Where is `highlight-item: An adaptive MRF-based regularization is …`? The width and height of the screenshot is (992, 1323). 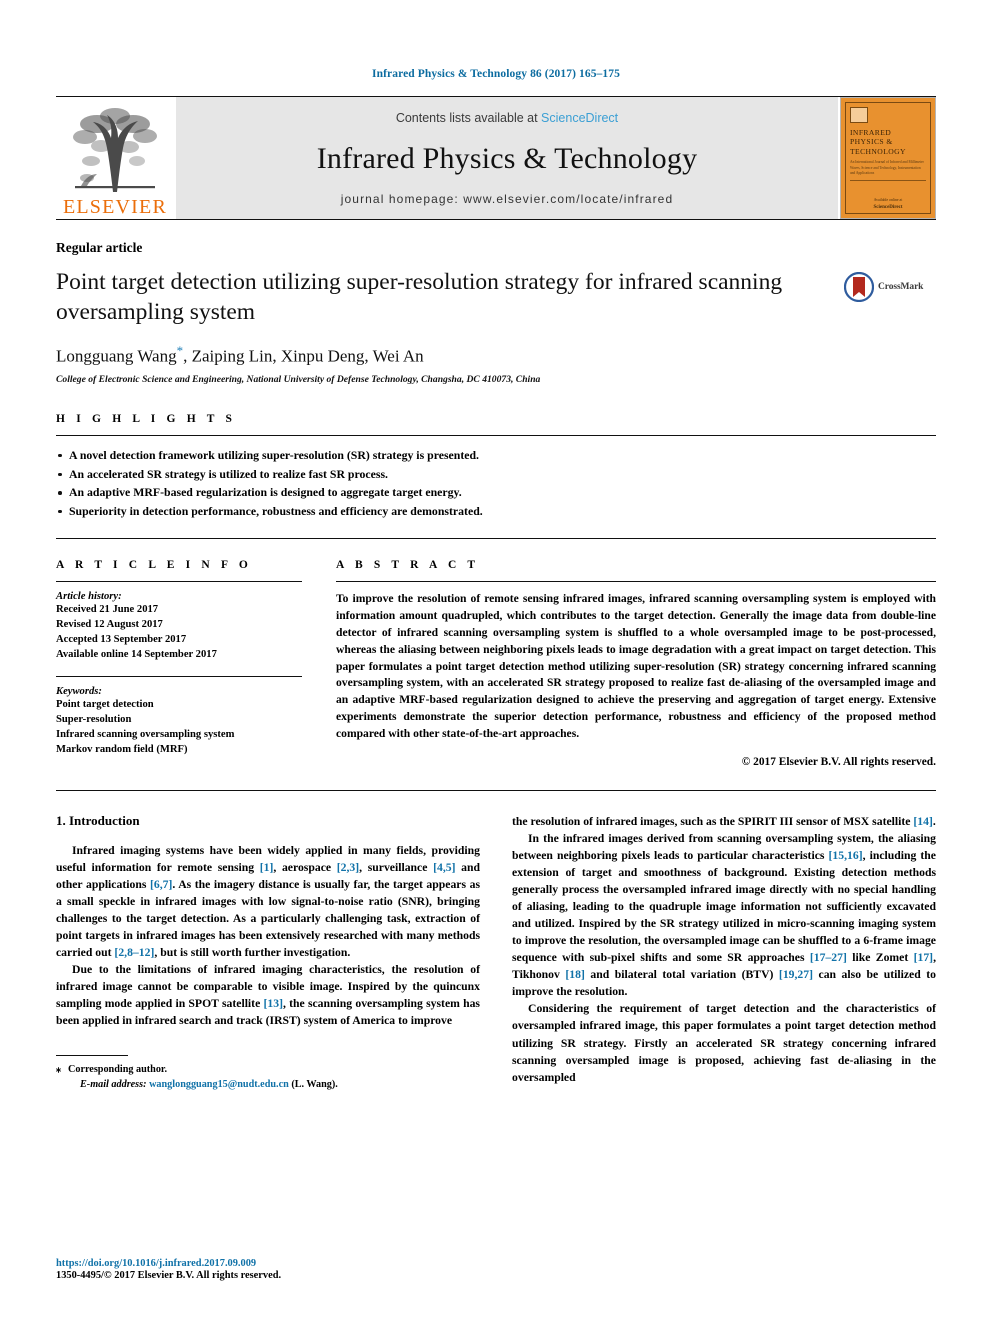 highlight-item: An adaptive MRF-based regularization is … is located at coordinates (496, 492).